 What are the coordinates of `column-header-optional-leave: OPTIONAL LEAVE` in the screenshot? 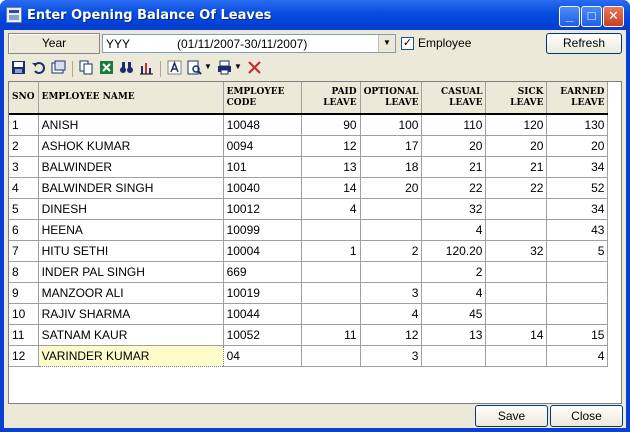 It's located at (391, 98).